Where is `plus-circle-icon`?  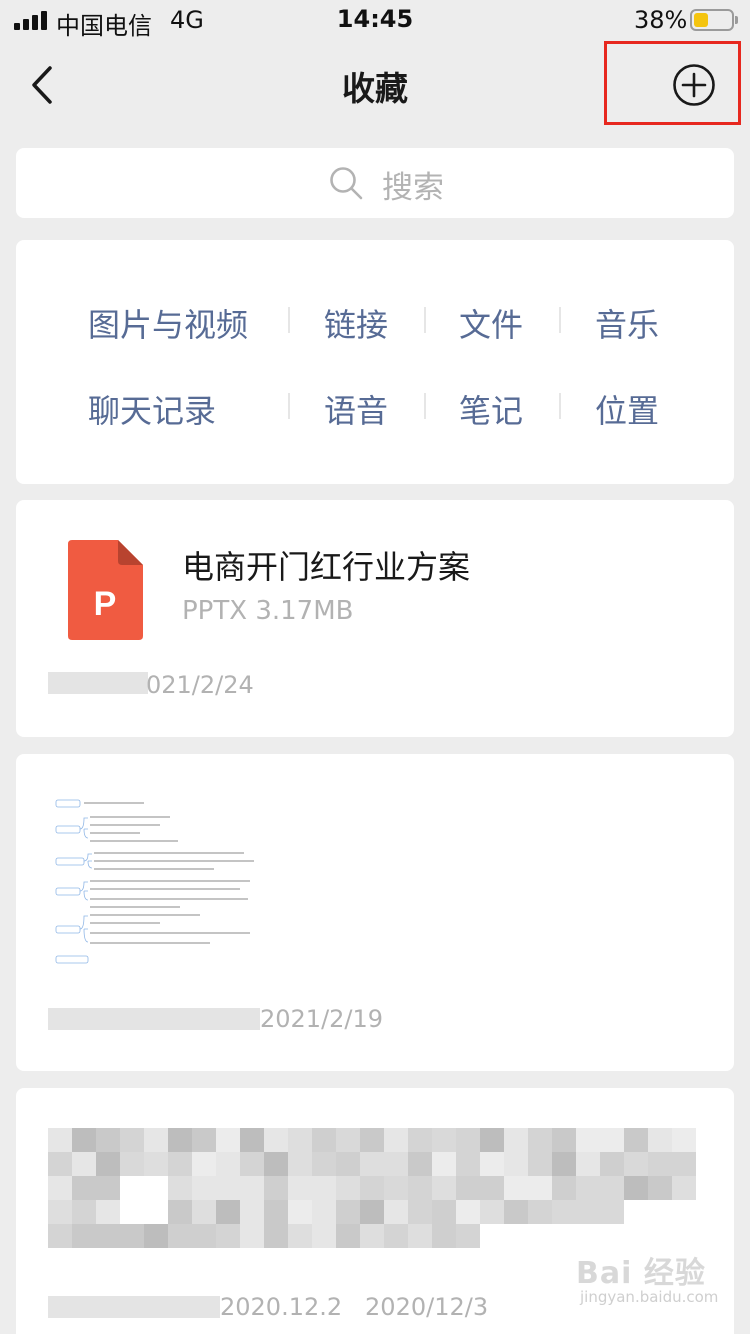 plus-circle-icon is located at coordinates (694, 85).